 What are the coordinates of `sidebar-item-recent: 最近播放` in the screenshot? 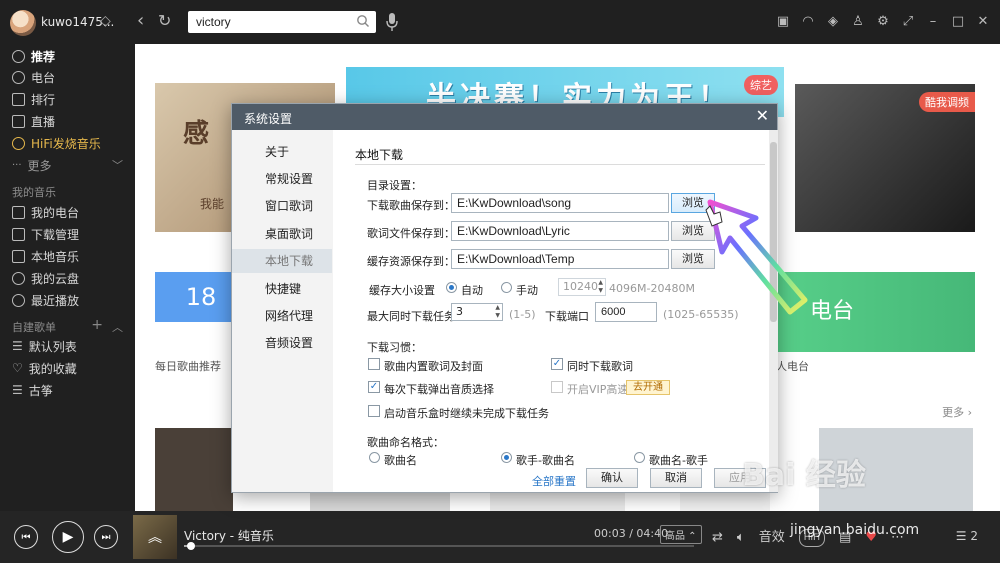 It's located at (45, 300).